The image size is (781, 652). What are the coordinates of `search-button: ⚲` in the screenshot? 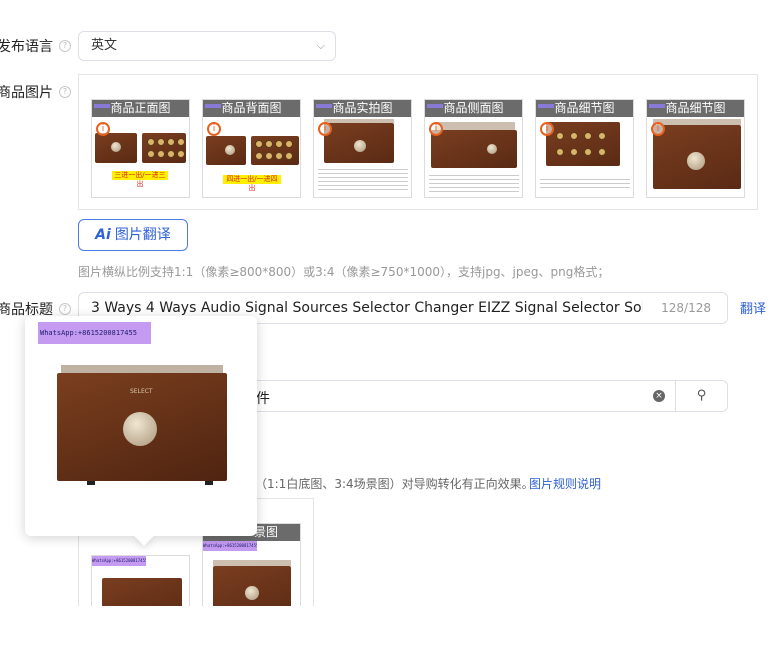 It's located at (701, 396).